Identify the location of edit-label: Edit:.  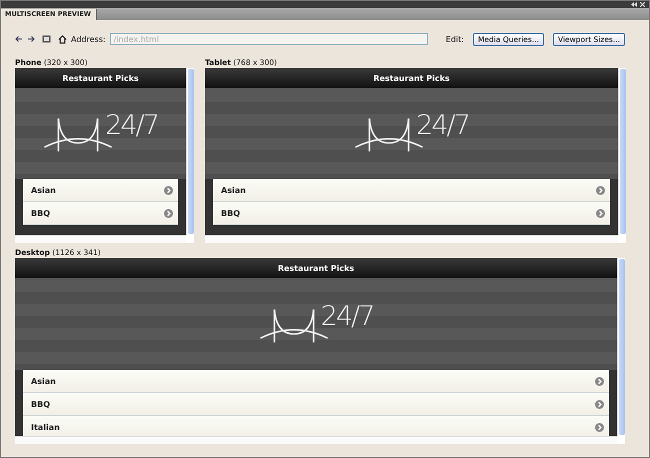
(455, 39).